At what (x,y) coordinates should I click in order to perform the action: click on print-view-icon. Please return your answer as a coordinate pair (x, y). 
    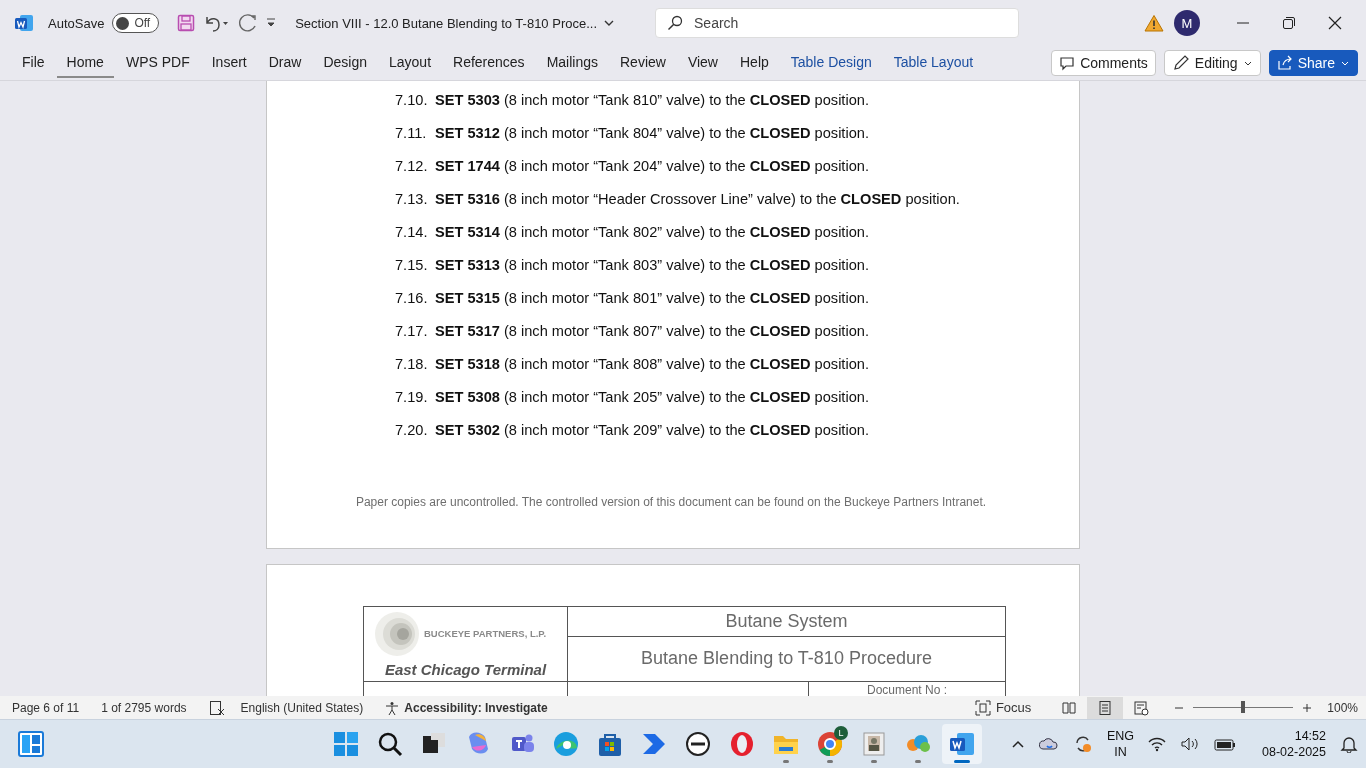
    Looking at the image, I should click on (1105, 707).